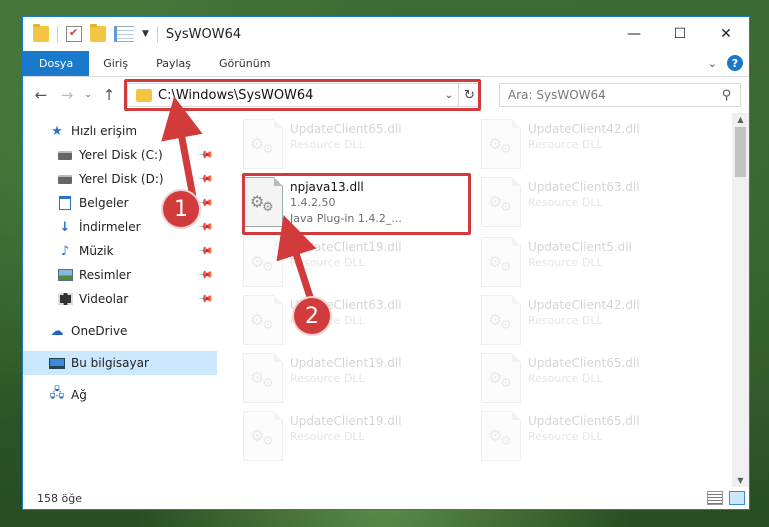 The image size is (769, 527). I want to click on tab-file: Dosya, so click(56, 63).